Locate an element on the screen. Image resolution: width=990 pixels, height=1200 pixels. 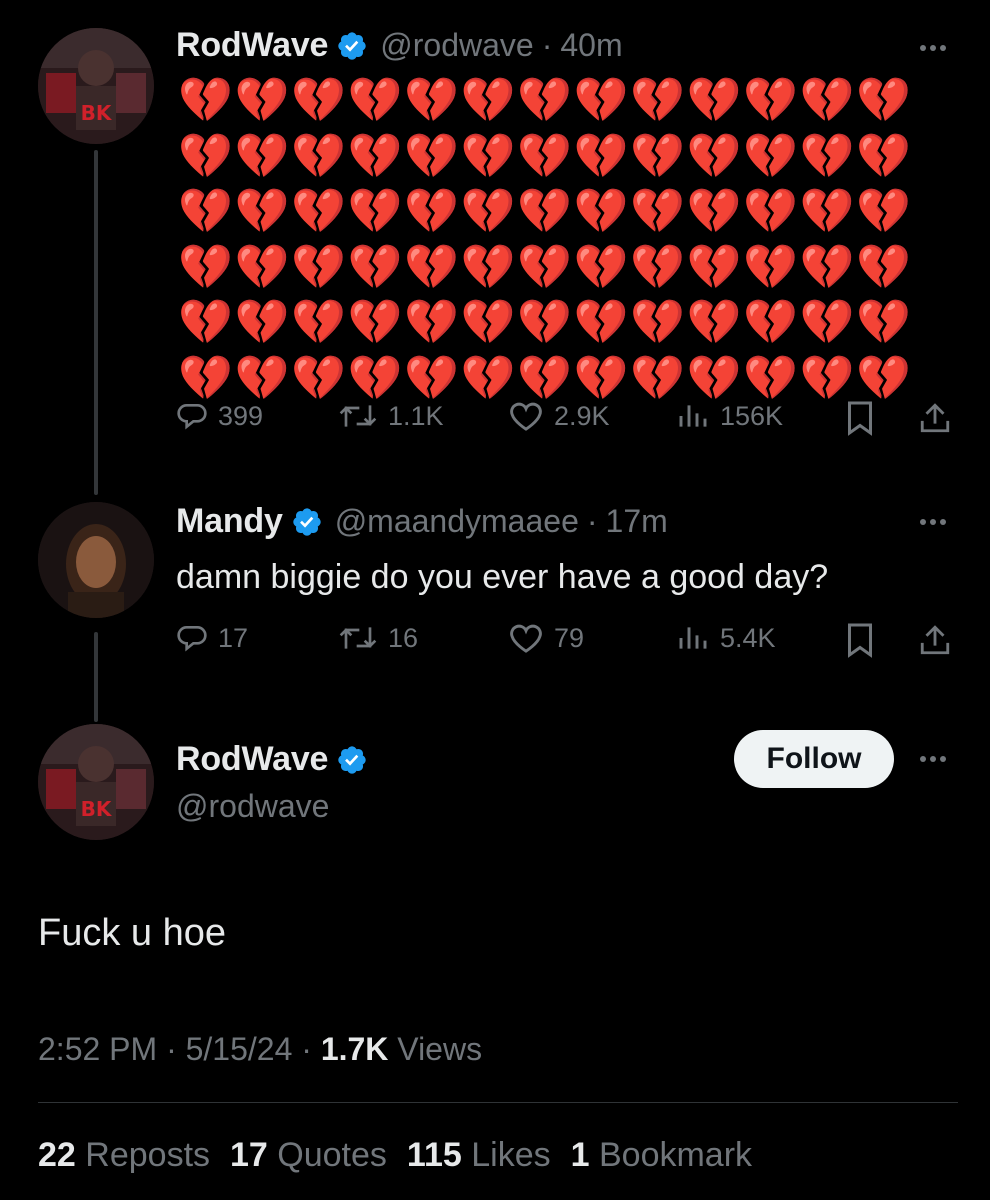
timestamp: 40m is located at coordinates (591, 45).